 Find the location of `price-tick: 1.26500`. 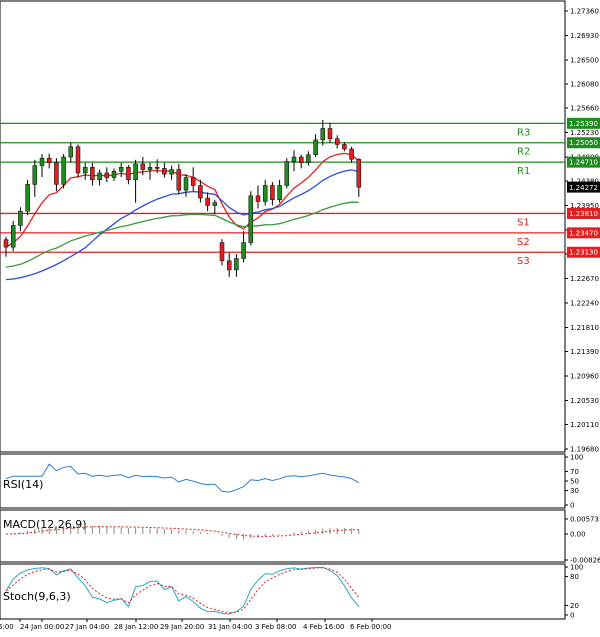

price-tick: 1.26500 is located at coordinates (584, 61).